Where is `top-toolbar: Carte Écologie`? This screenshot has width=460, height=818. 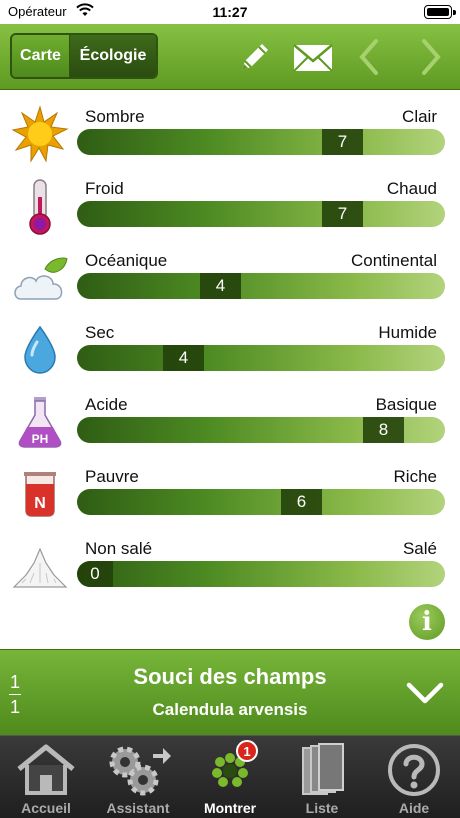 top-toolbar: Carte Écologie is located at coordinates (230, 57).